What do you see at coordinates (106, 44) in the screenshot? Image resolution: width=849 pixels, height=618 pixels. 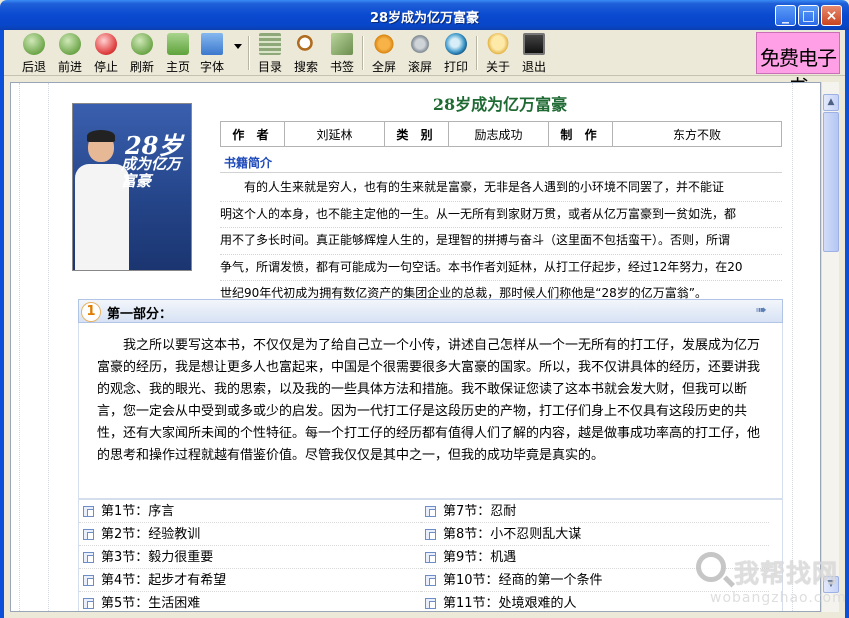 I see `stop-icon` at bounding box center [106, 44].